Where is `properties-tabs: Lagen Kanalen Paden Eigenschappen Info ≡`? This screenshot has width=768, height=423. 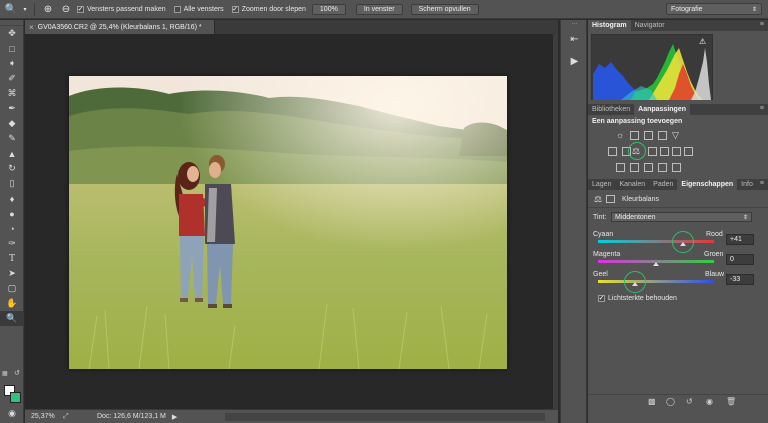
properties-tabs: Lagen Kanalen Paden Eigenschappen Info ≡ is located at coordinates (678, 184).